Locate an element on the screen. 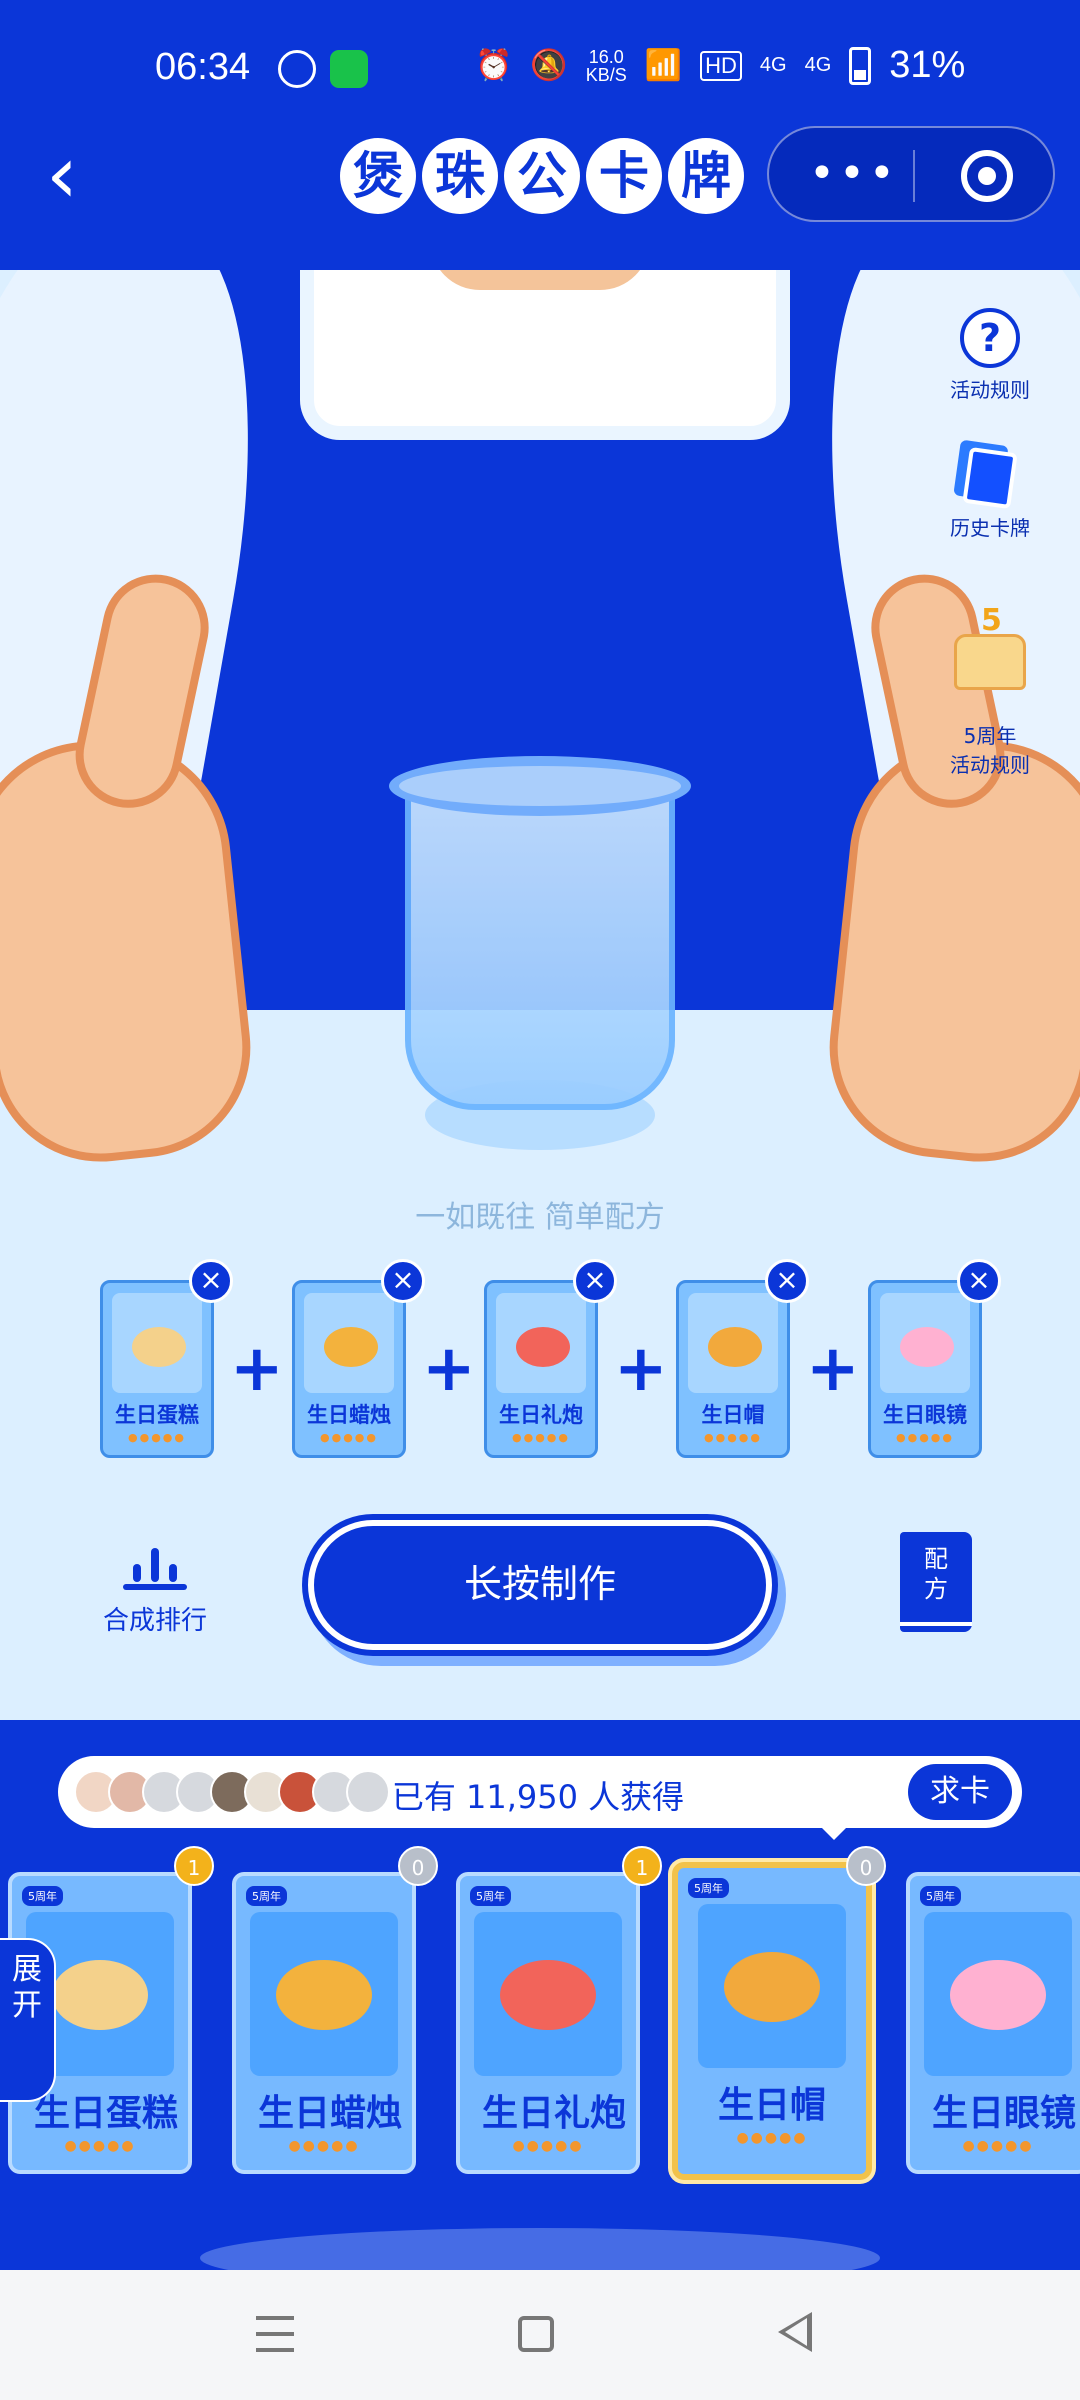 This screenshot has width=1080, height=2400. status-bar: 06:34 ⏰ 🔕 16.0 KB/S 📶 HD 4G 4G 31% is located at coordinates (540, 70).